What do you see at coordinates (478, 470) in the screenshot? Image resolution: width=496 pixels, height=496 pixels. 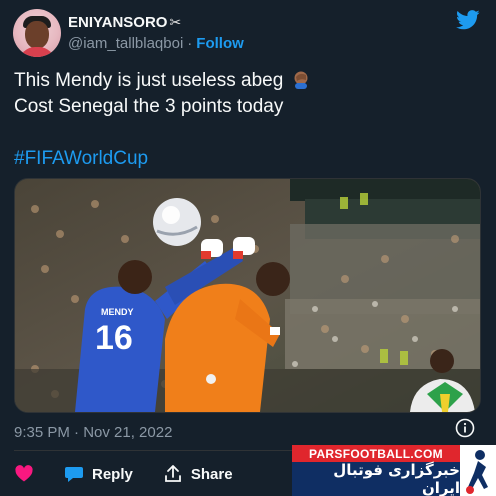 I see `parsfootball-logo-icon` at bounding box center [478, 470].